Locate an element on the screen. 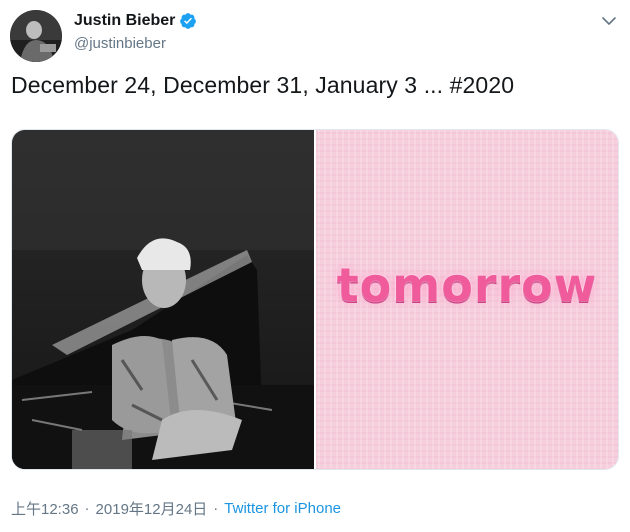  tweet-time: 上午12:36 is located at coordinates (45, 508).